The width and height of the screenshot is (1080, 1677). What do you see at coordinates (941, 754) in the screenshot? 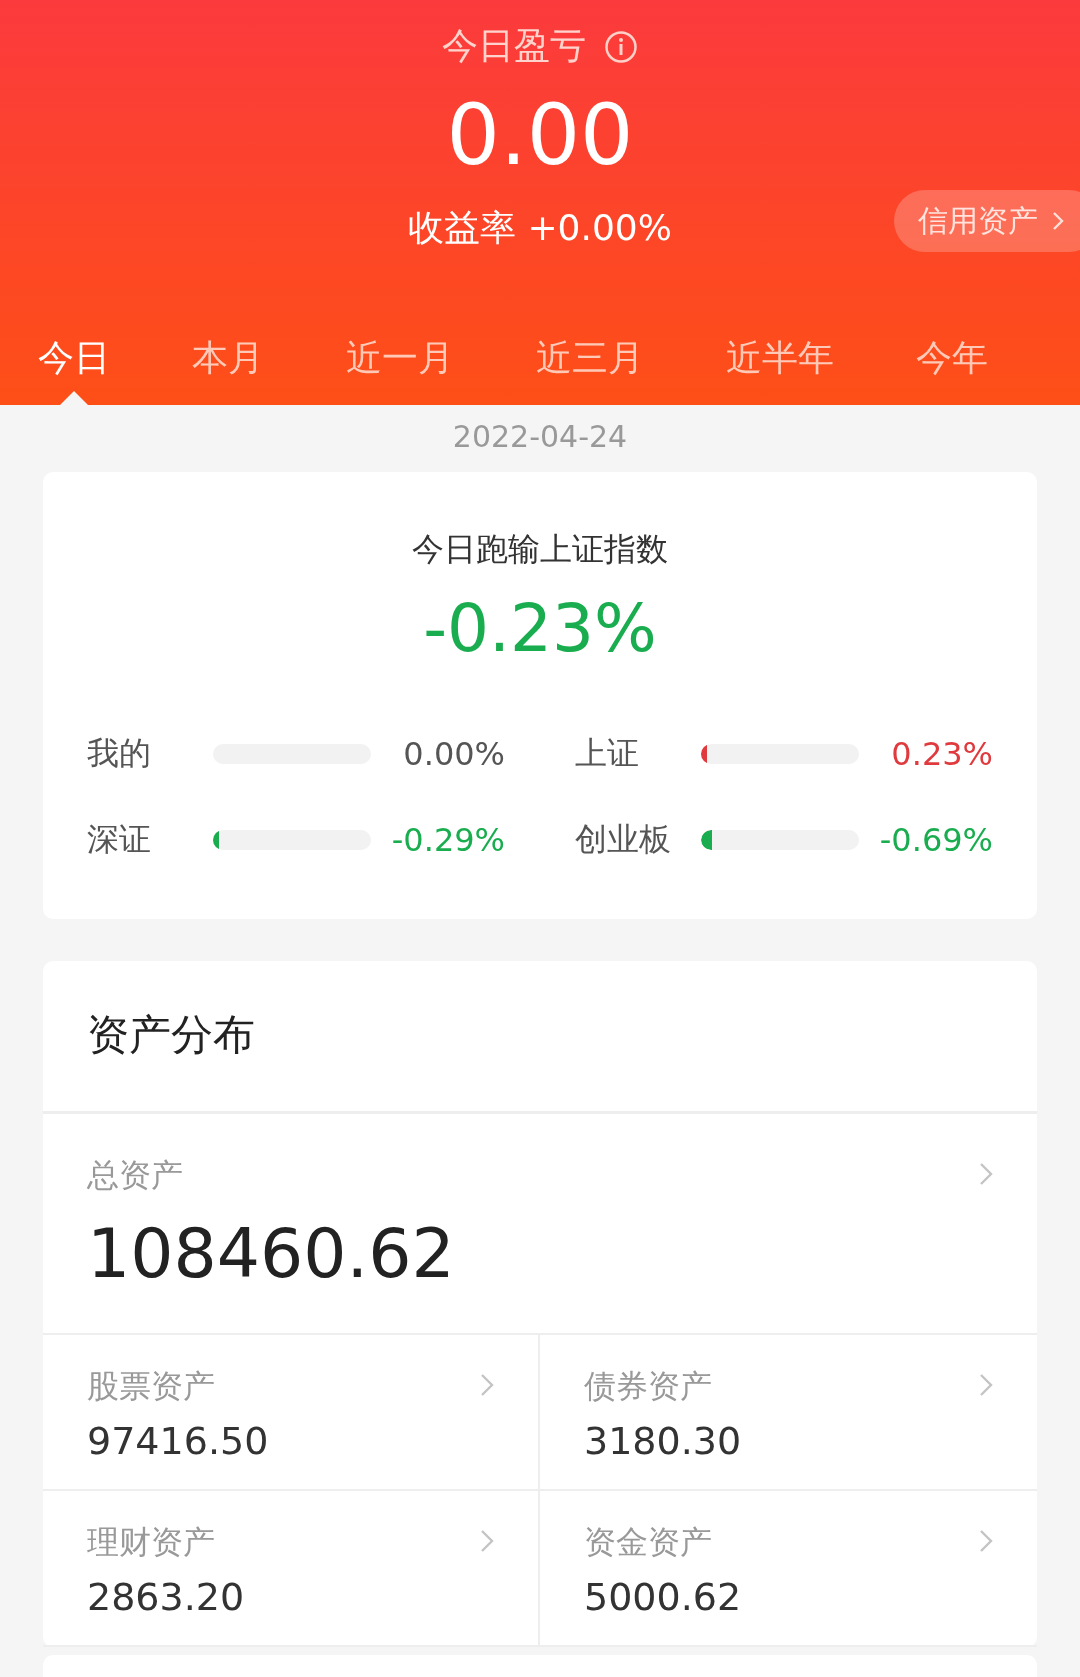
I see `index-change: 0.23%` at bounding box center [941, 754].